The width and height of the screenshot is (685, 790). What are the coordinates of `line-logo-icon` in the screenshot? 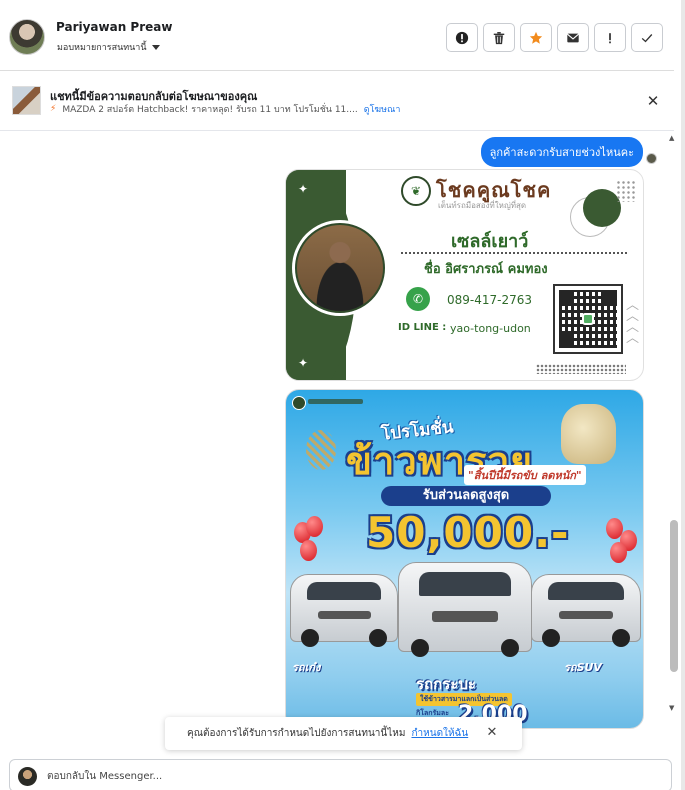 It's located at (588, 319).